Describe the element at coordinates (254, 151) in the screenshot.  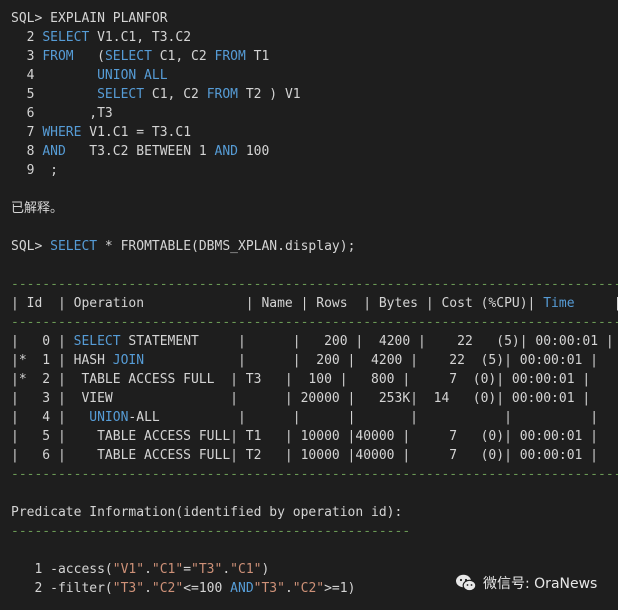
I see `output-text: 100` at that location.